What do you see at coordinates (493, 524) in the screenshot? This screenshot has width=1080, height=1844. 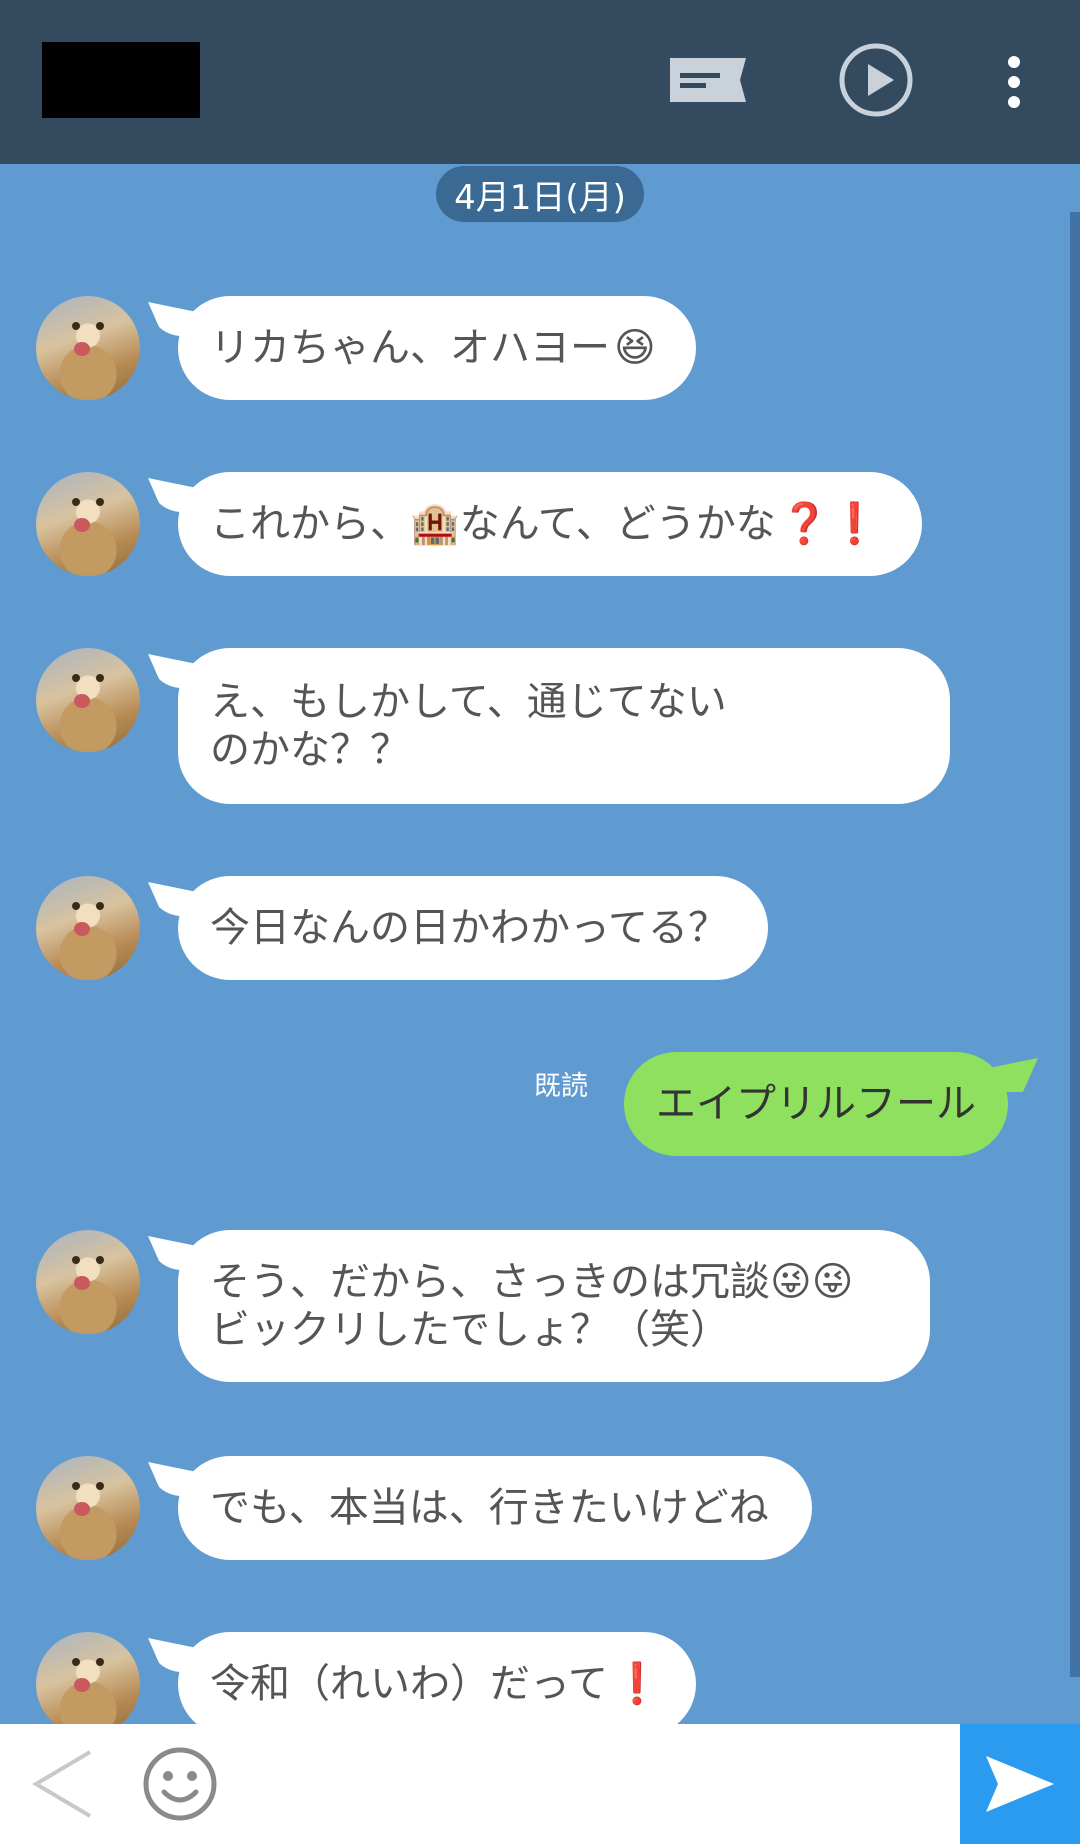 I see `message-text: これから、🏨なんて、どうかな` at bounding box center [493, 524].